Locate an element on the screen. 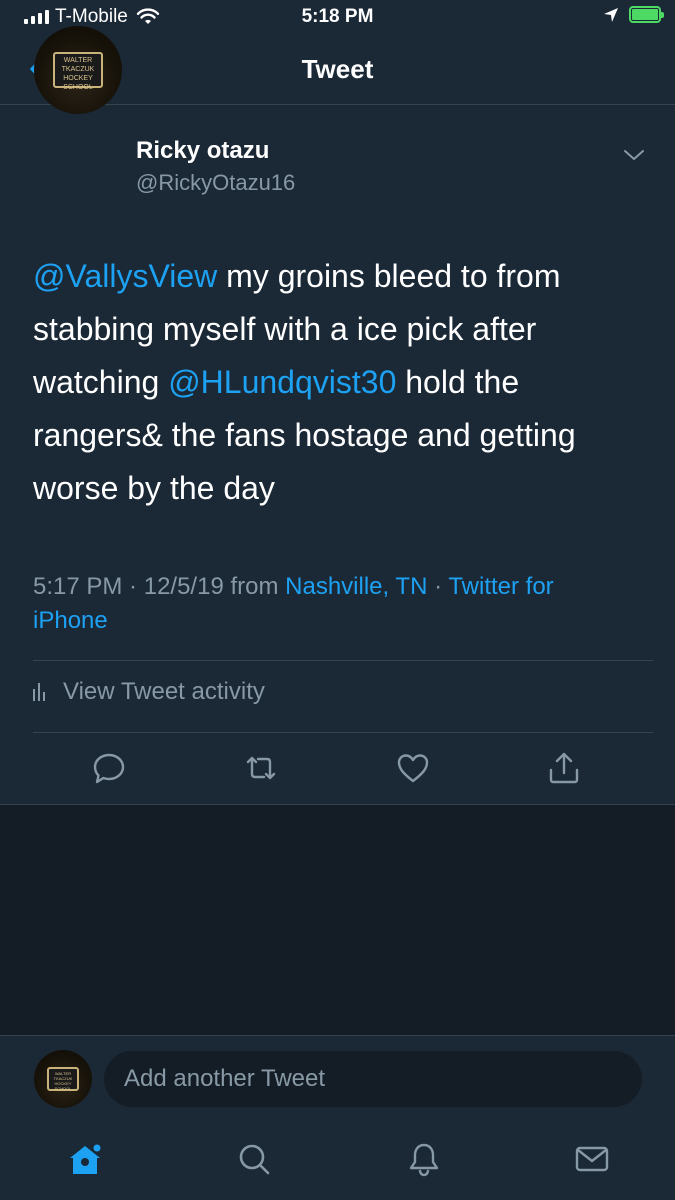 The height and width of the screenshot is (1200, 675). reply-icon is located at coordinates (109, 768).